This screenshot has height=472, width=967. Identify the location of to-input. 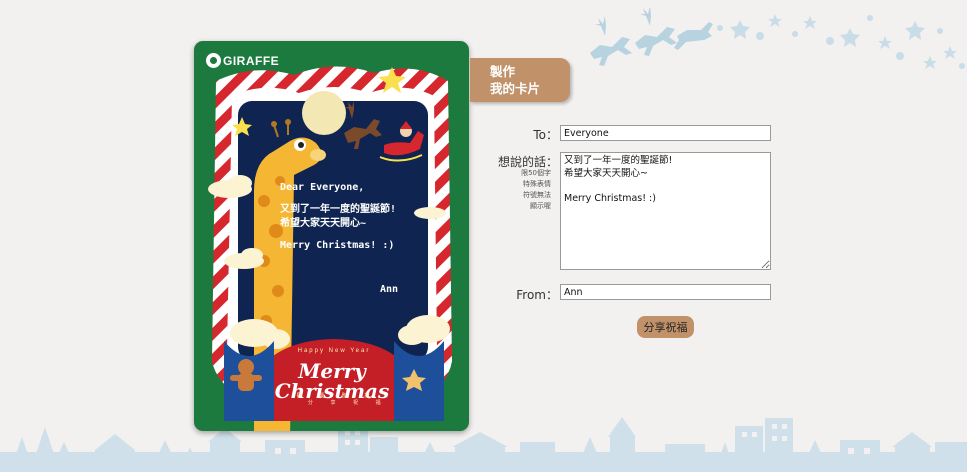
(665, 133).